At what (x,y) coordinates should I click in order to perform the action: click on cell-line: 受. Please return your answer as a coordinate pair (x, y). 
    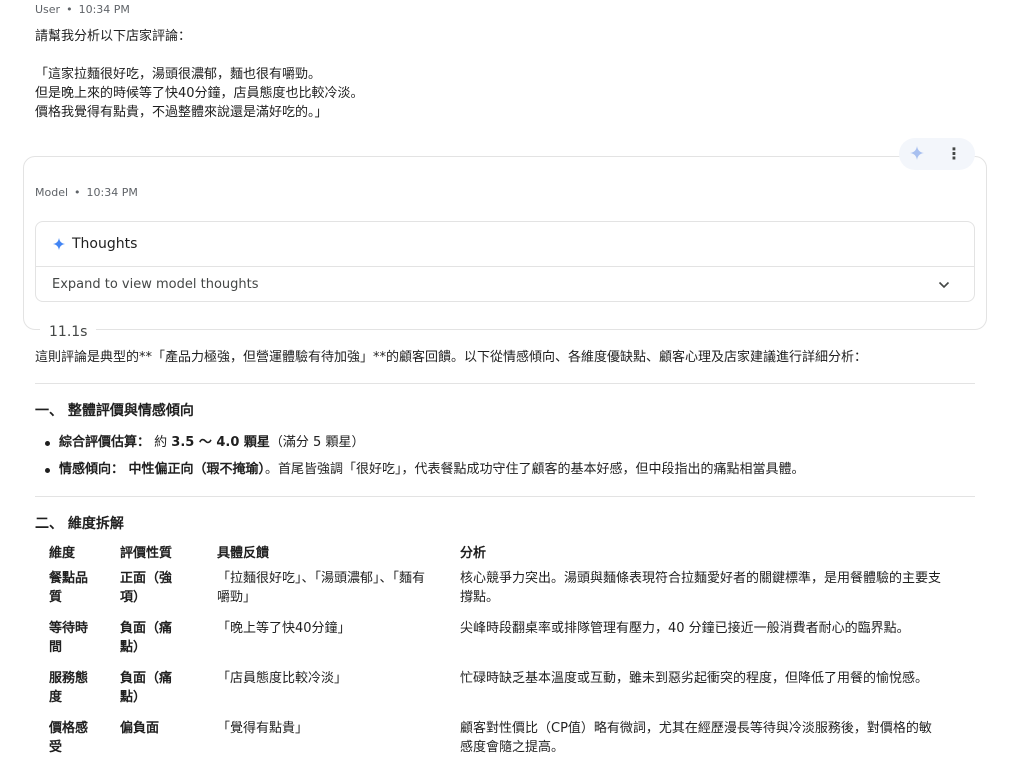
    Looking at the image, I should click on (56, 747).